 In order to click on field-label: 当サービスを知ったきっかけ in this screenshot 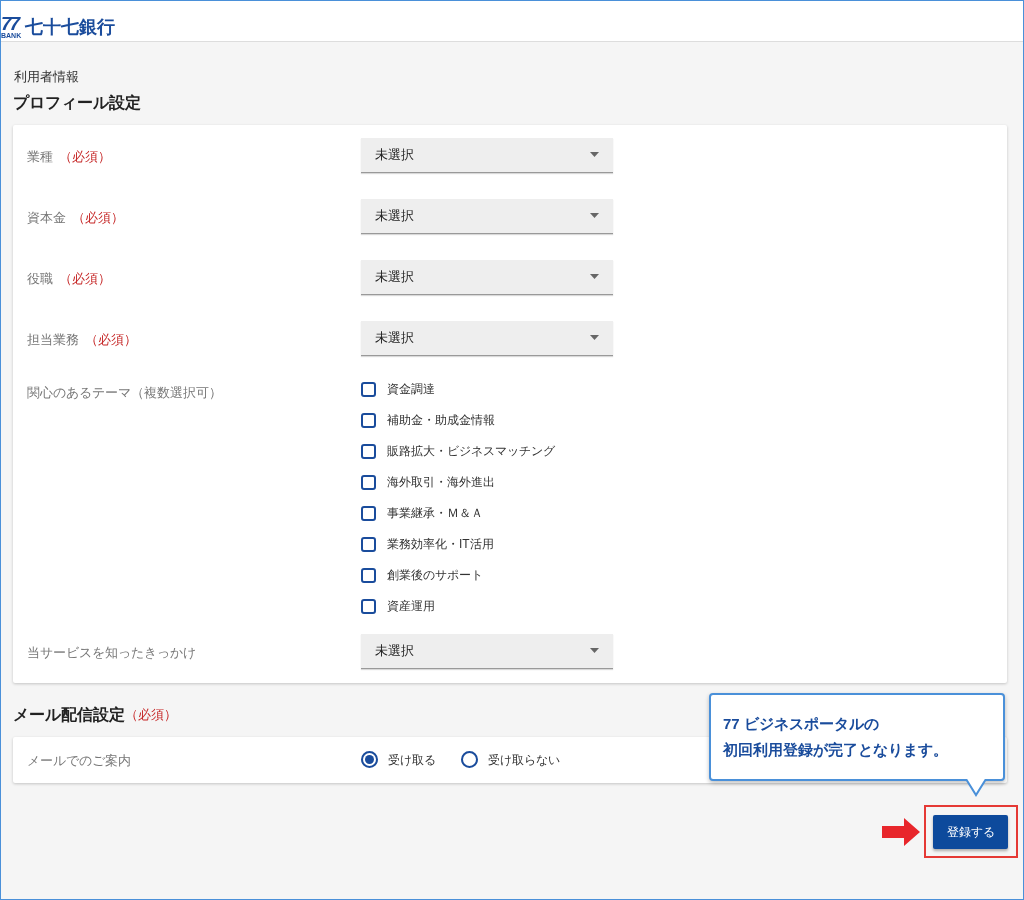, I will do `click(111, 652)`.